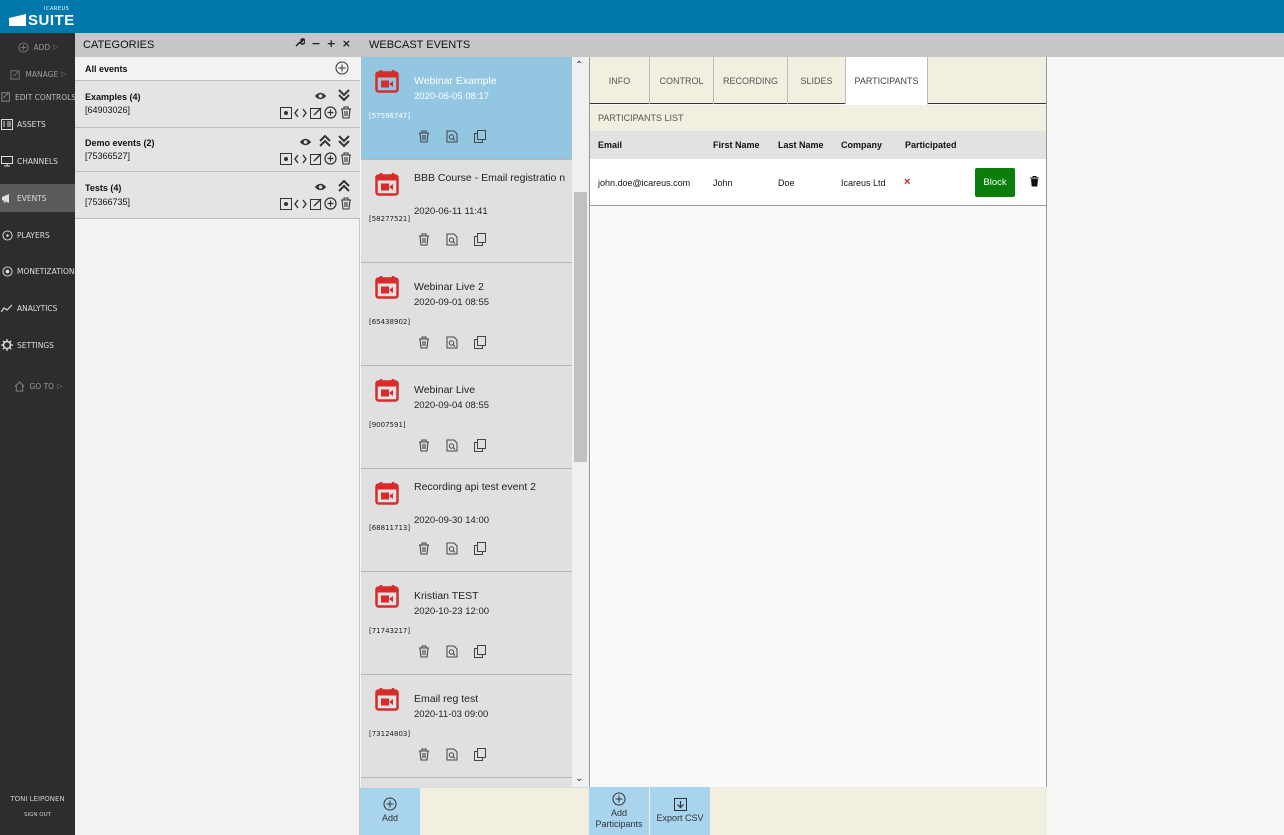  I want to click on add-participants-button: Add Participants, so click(619, 811).